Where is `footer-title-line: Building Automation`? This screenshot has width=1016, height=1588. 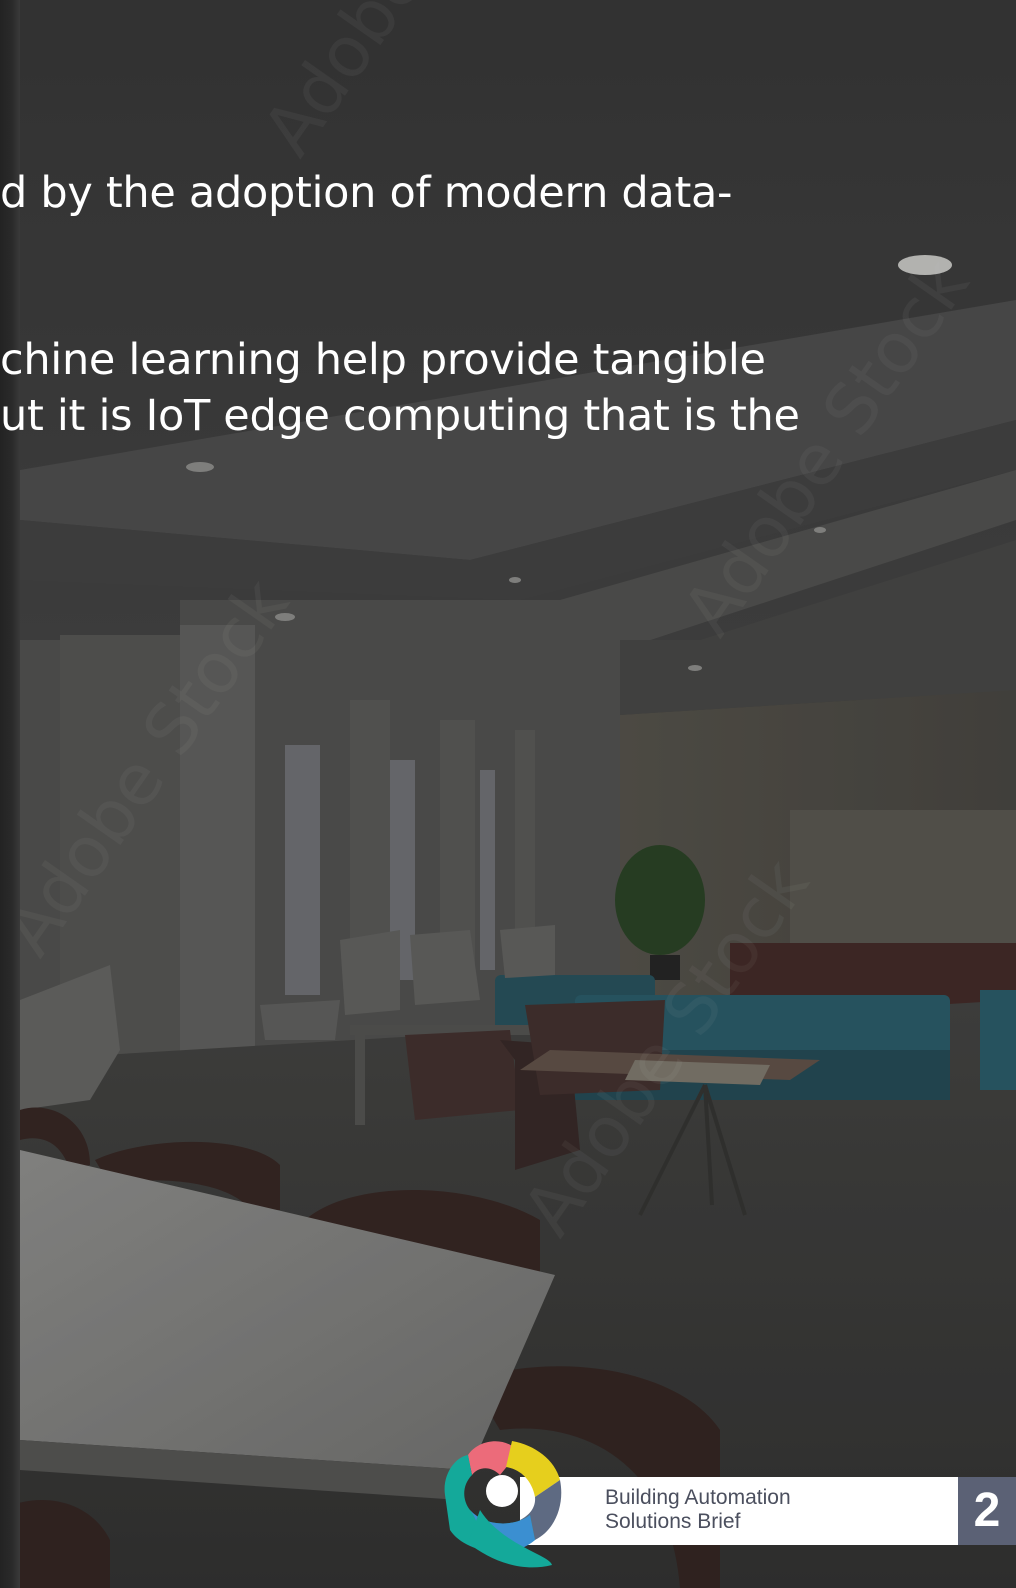 footer-title-line: Building Automation is located at coordinates (698, 1497).